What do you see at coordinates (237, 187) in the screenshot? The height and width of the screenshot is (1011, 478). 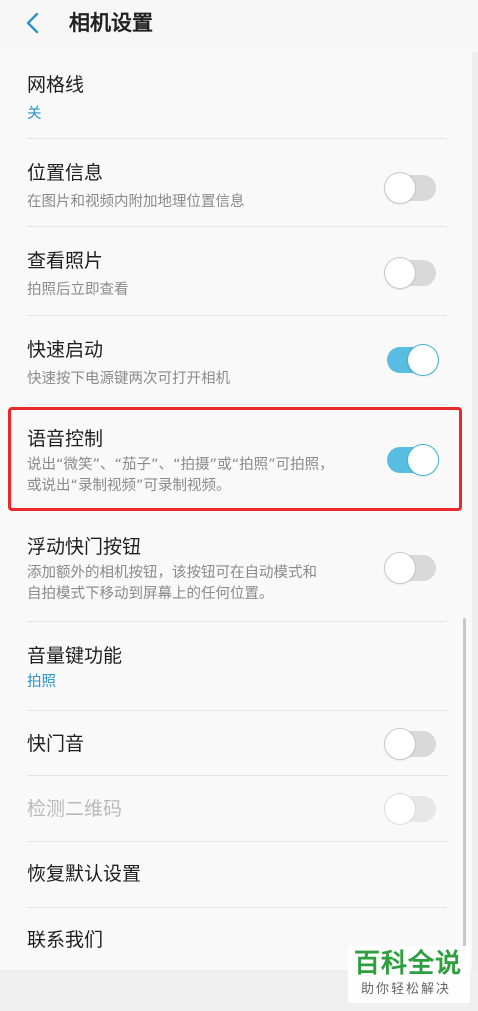 I see `setting-location: 位置信息 在图片和视频内附加地理位置信息` at bounding box center [237, 187].